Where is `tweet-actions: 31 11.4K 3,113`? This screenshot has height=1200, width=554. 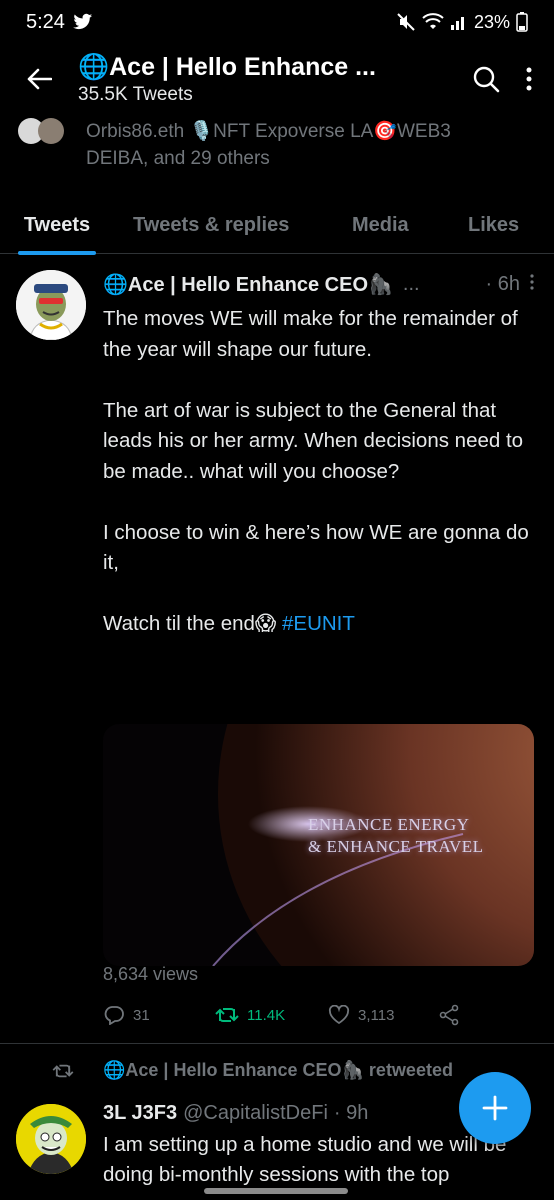 tweet-actions: 31 11.4K 3,113 is located at coordinates (313, 1015).